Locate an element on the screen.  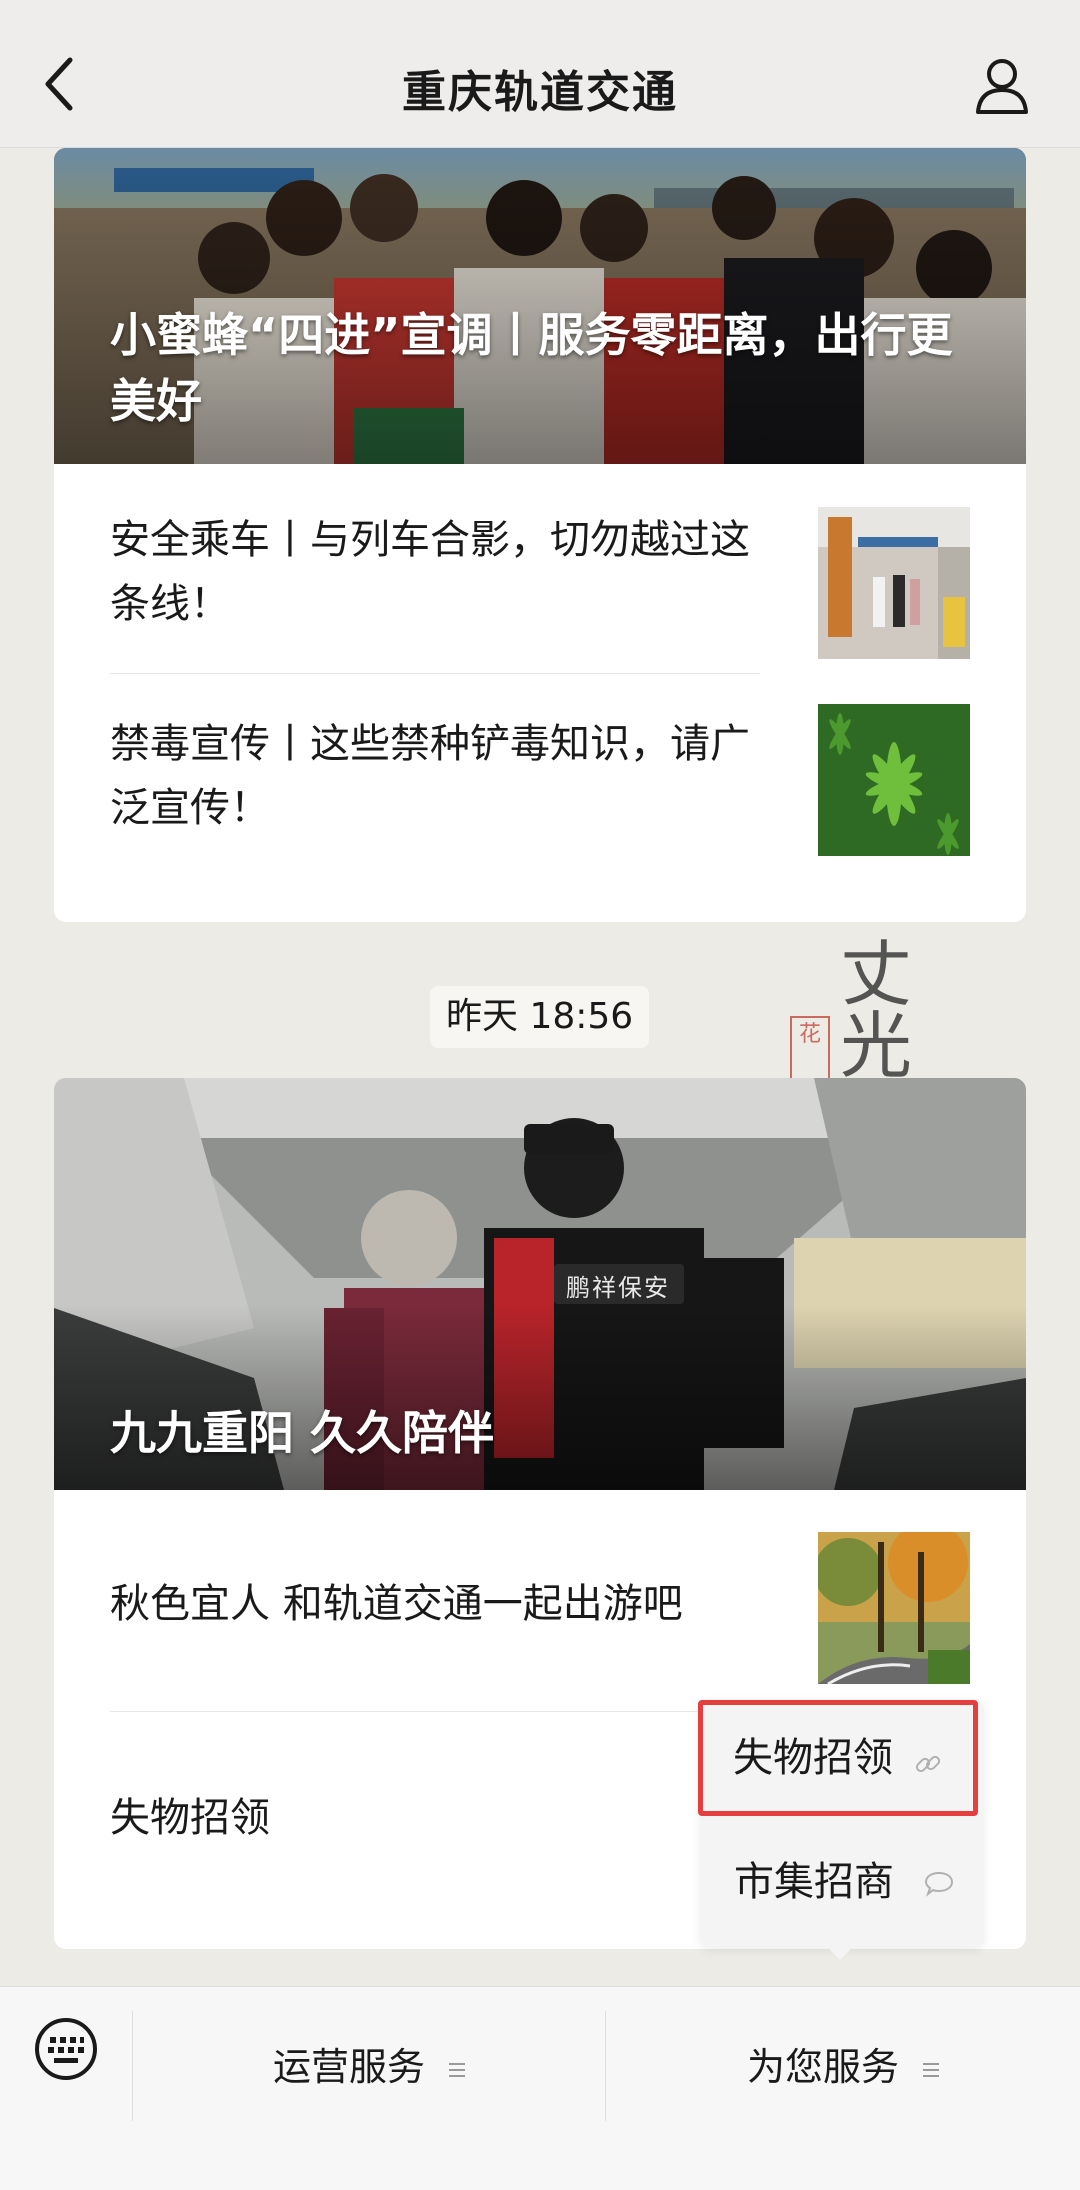
article-list-item-1: 安全乘车丨与列车合影，切勿越过这条线！ is located at coordinates (540, 569).